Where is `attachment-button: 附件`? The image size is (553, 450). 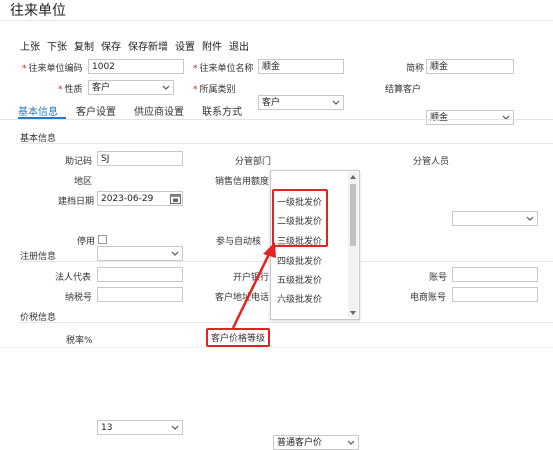
attachment-button: 附件 is located at coordinates (212, 45).